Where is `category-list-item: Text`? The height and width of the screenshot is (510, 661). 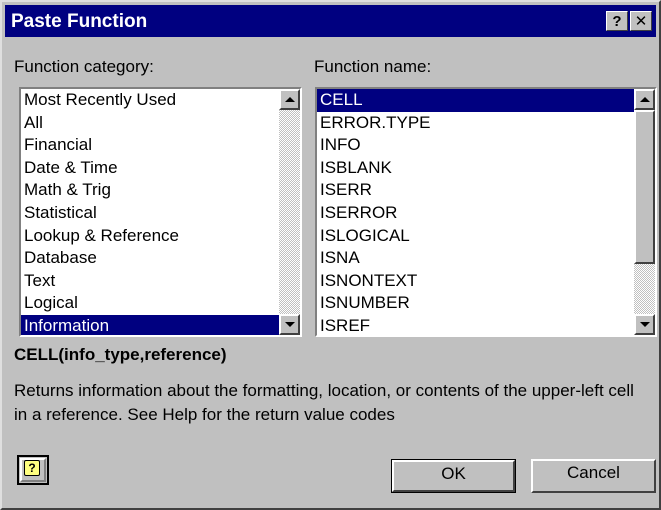
category-list-item: Text is located at coordinates (150, 281).